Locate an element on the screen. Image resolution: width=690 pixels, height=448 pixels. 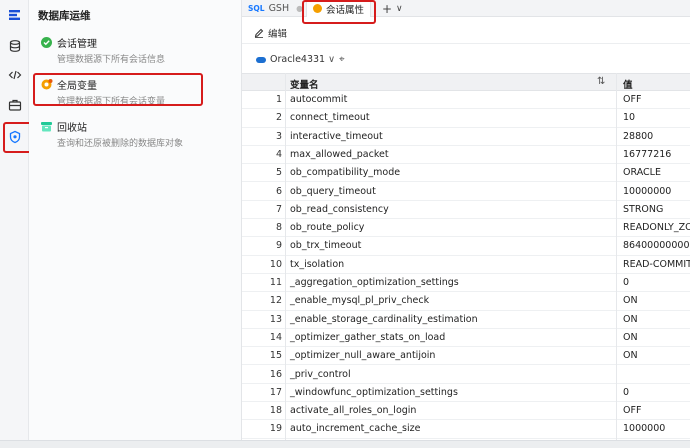
variable-name: ob_compatibility_mode is located at coordinates (345, 173).